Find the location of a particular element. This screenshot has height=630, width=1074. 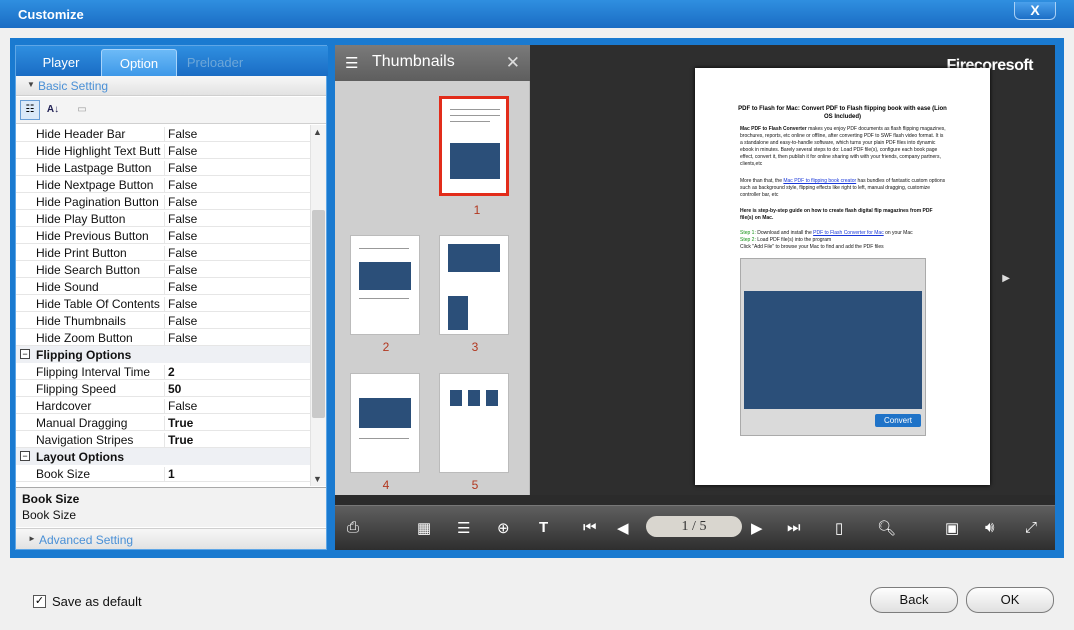

property-row: Book Size 1 is located at coordinates (163, 473).